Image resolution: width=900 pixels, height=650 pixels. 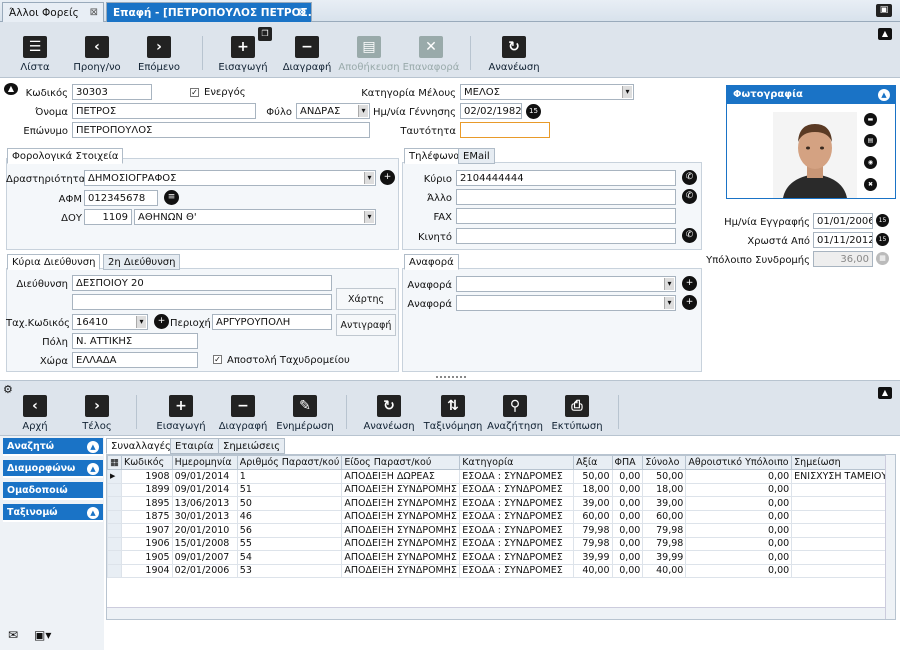 What do you see at coordinates (221, 130) in the screenshot?
I see `surname-field: ΠΕΤΡΟΠΟΥΛΟΣ` at bounding box center [221, 130].